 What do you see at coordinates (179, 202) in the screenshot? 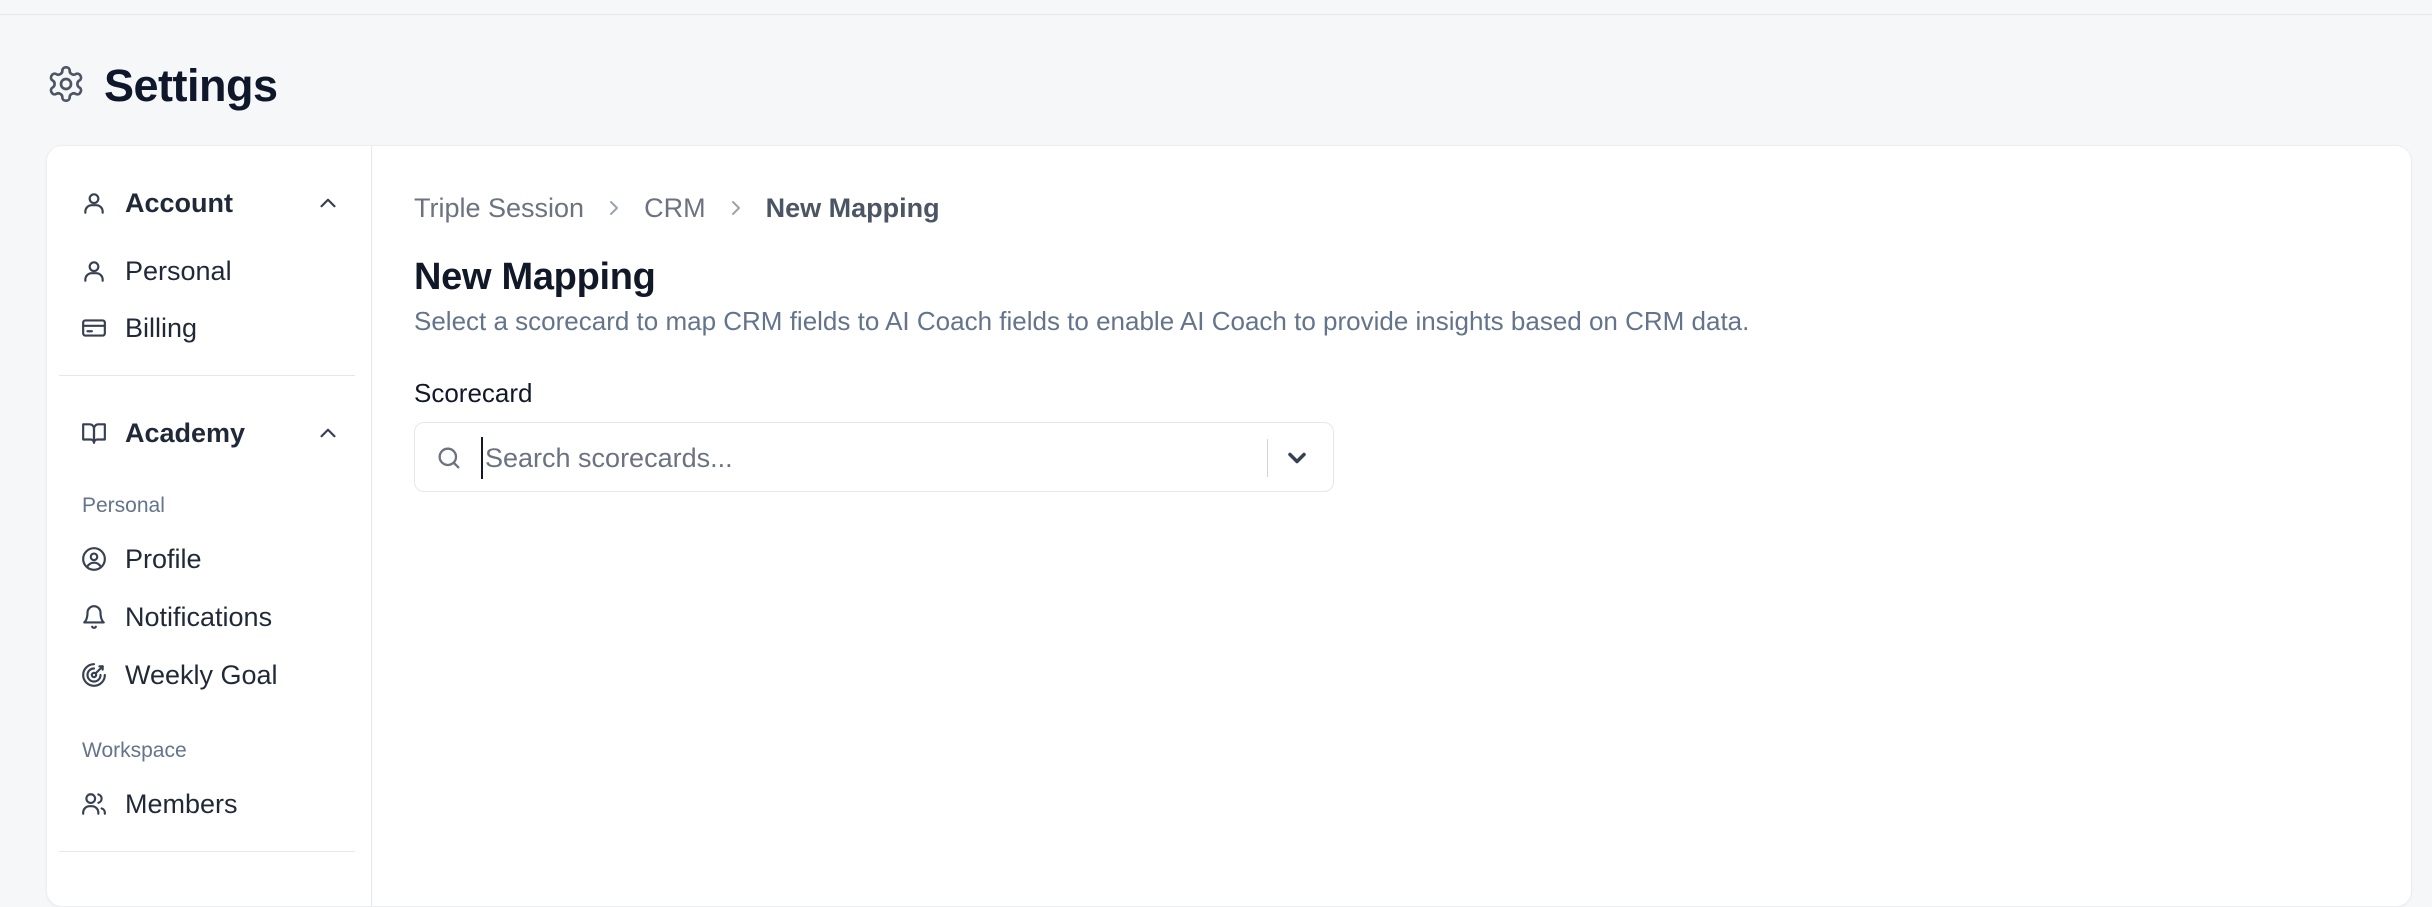
I see `sidebar-section-label: Account` at bounding box center [179, 202].